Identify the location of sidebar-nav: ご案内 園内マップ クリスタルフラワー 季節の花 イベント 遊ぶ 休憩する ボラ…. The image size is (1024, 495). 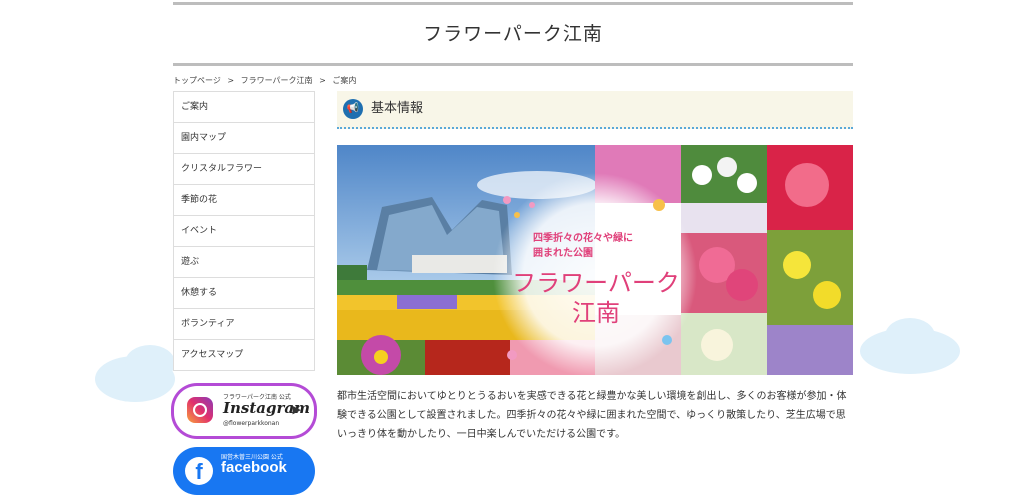
(244, 231).